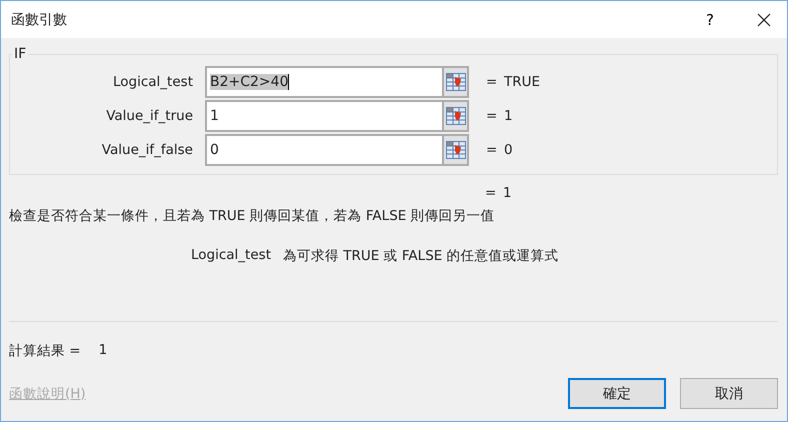  Describe the element at coordinates (149, 116) in the screenshot. I see `argument-label: Value_if_true` at that location.